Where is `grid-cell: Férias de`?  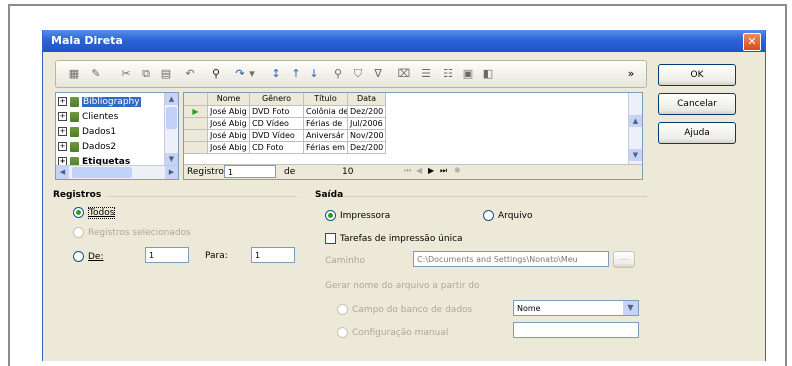
grid-cell: Férias de is located at coordinates (326, 124).